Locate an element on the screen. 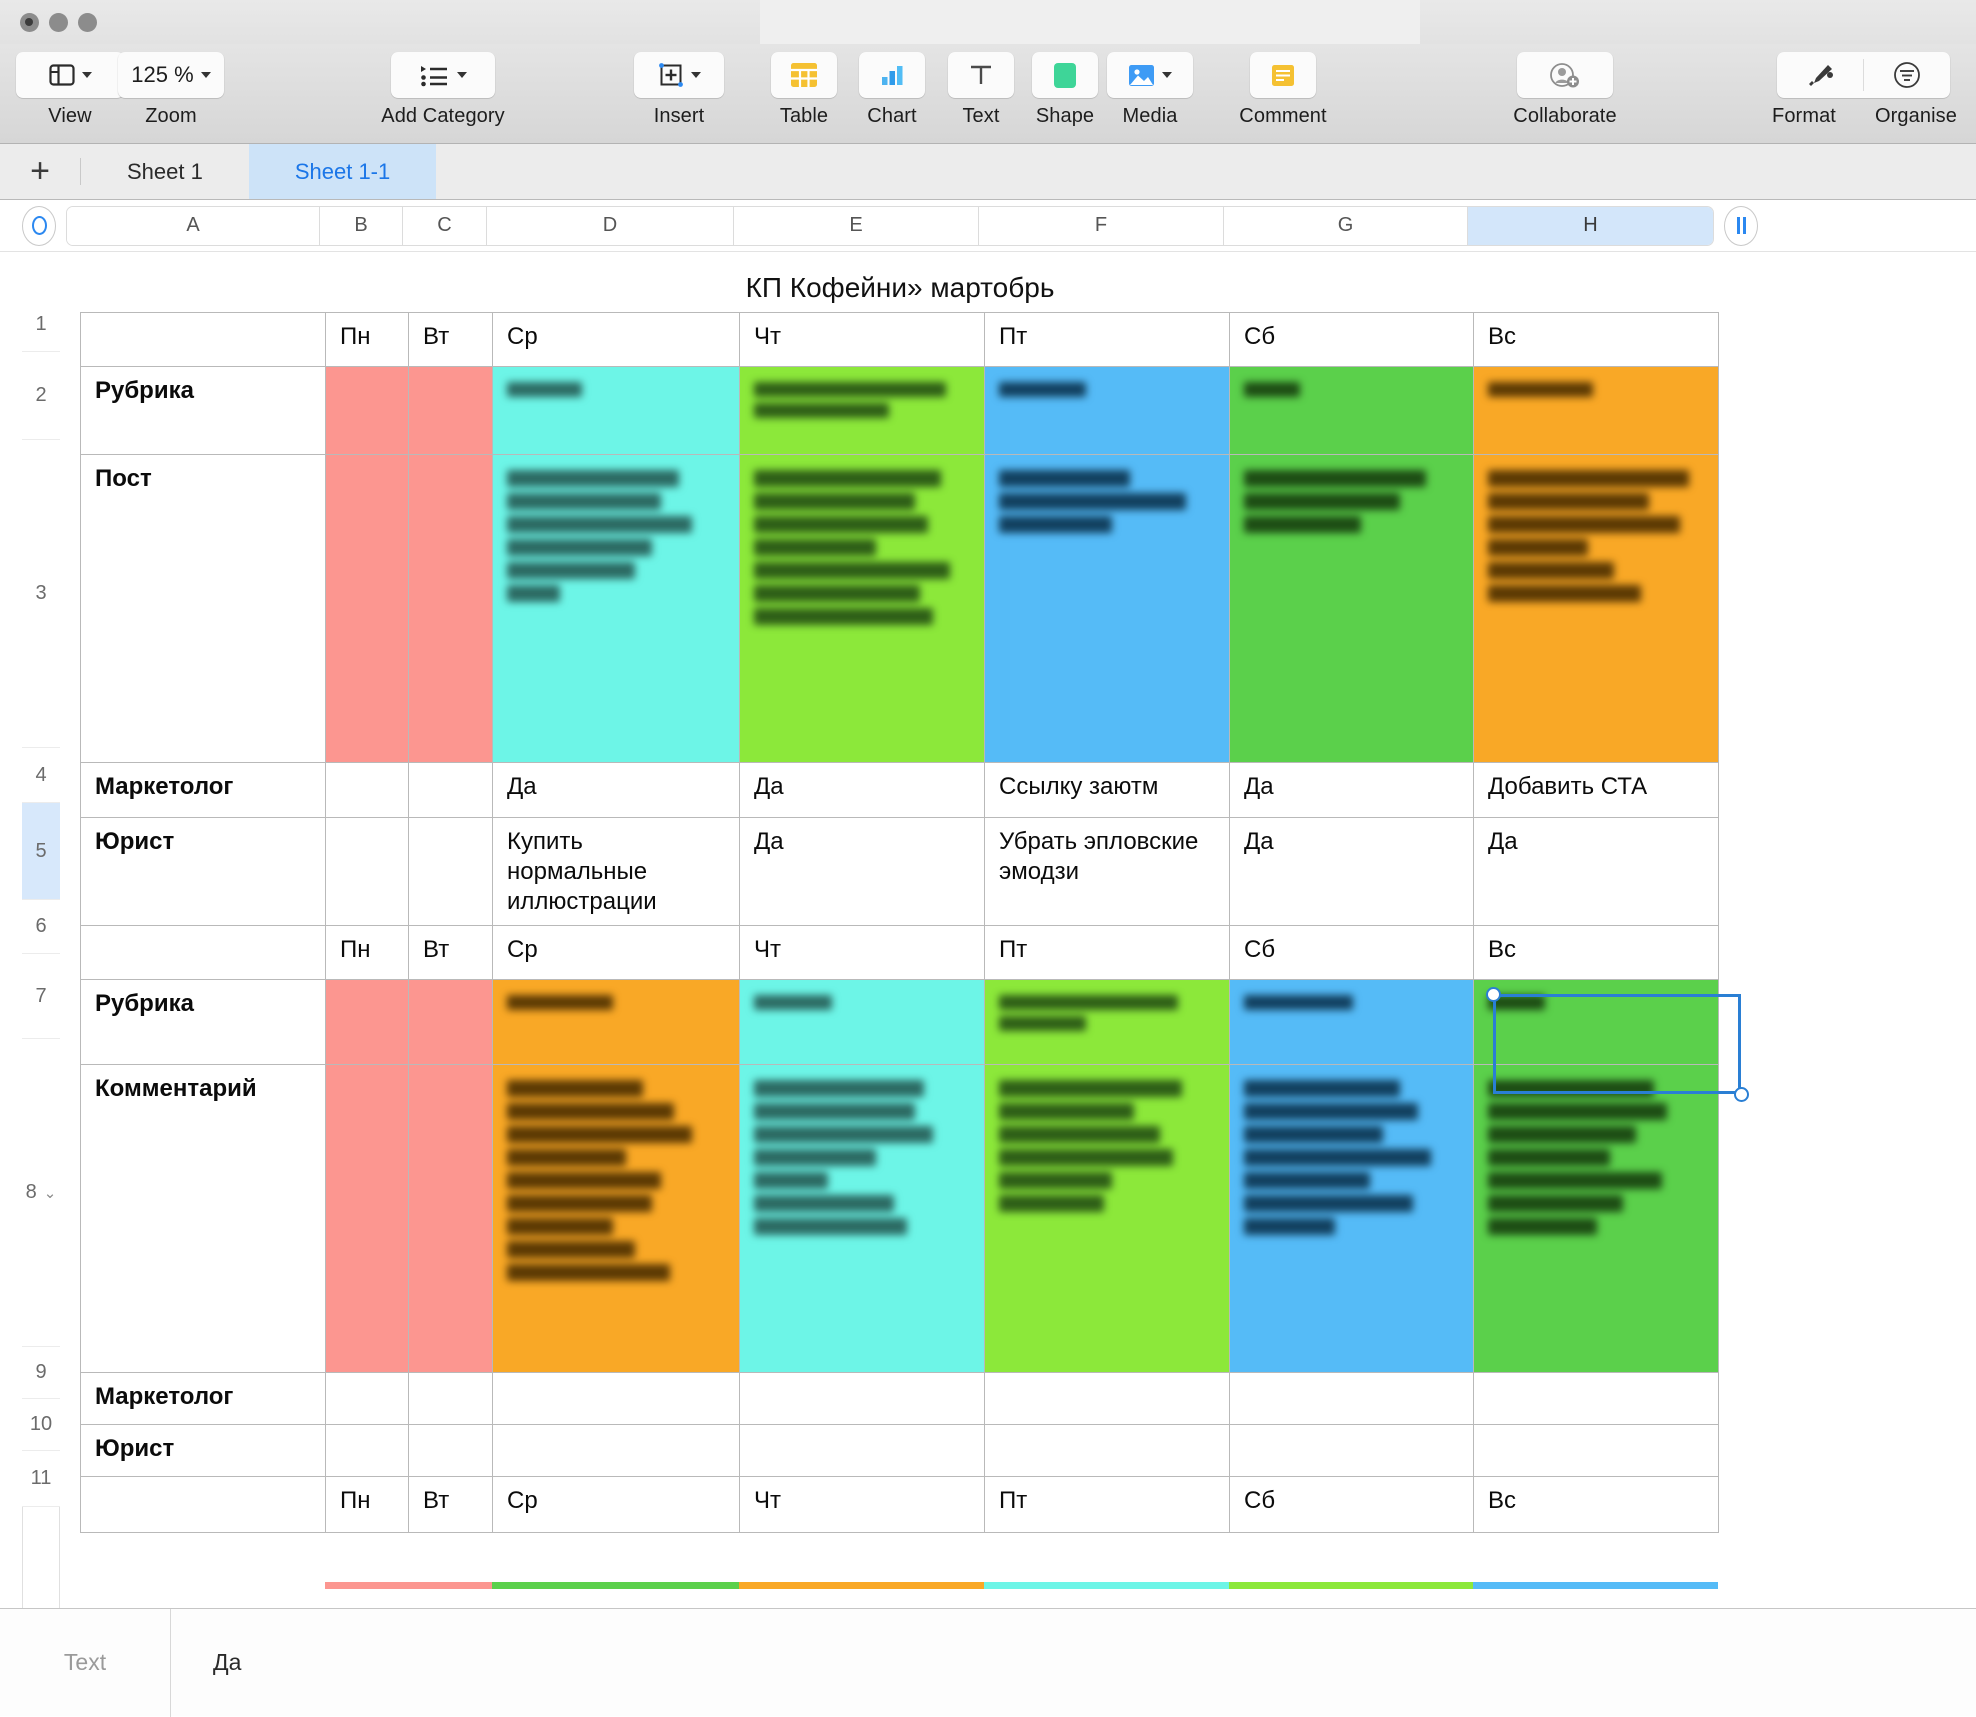 The height and width of the screenshot is (1717, 1976). media-button is located at coordinates (1150, 75).